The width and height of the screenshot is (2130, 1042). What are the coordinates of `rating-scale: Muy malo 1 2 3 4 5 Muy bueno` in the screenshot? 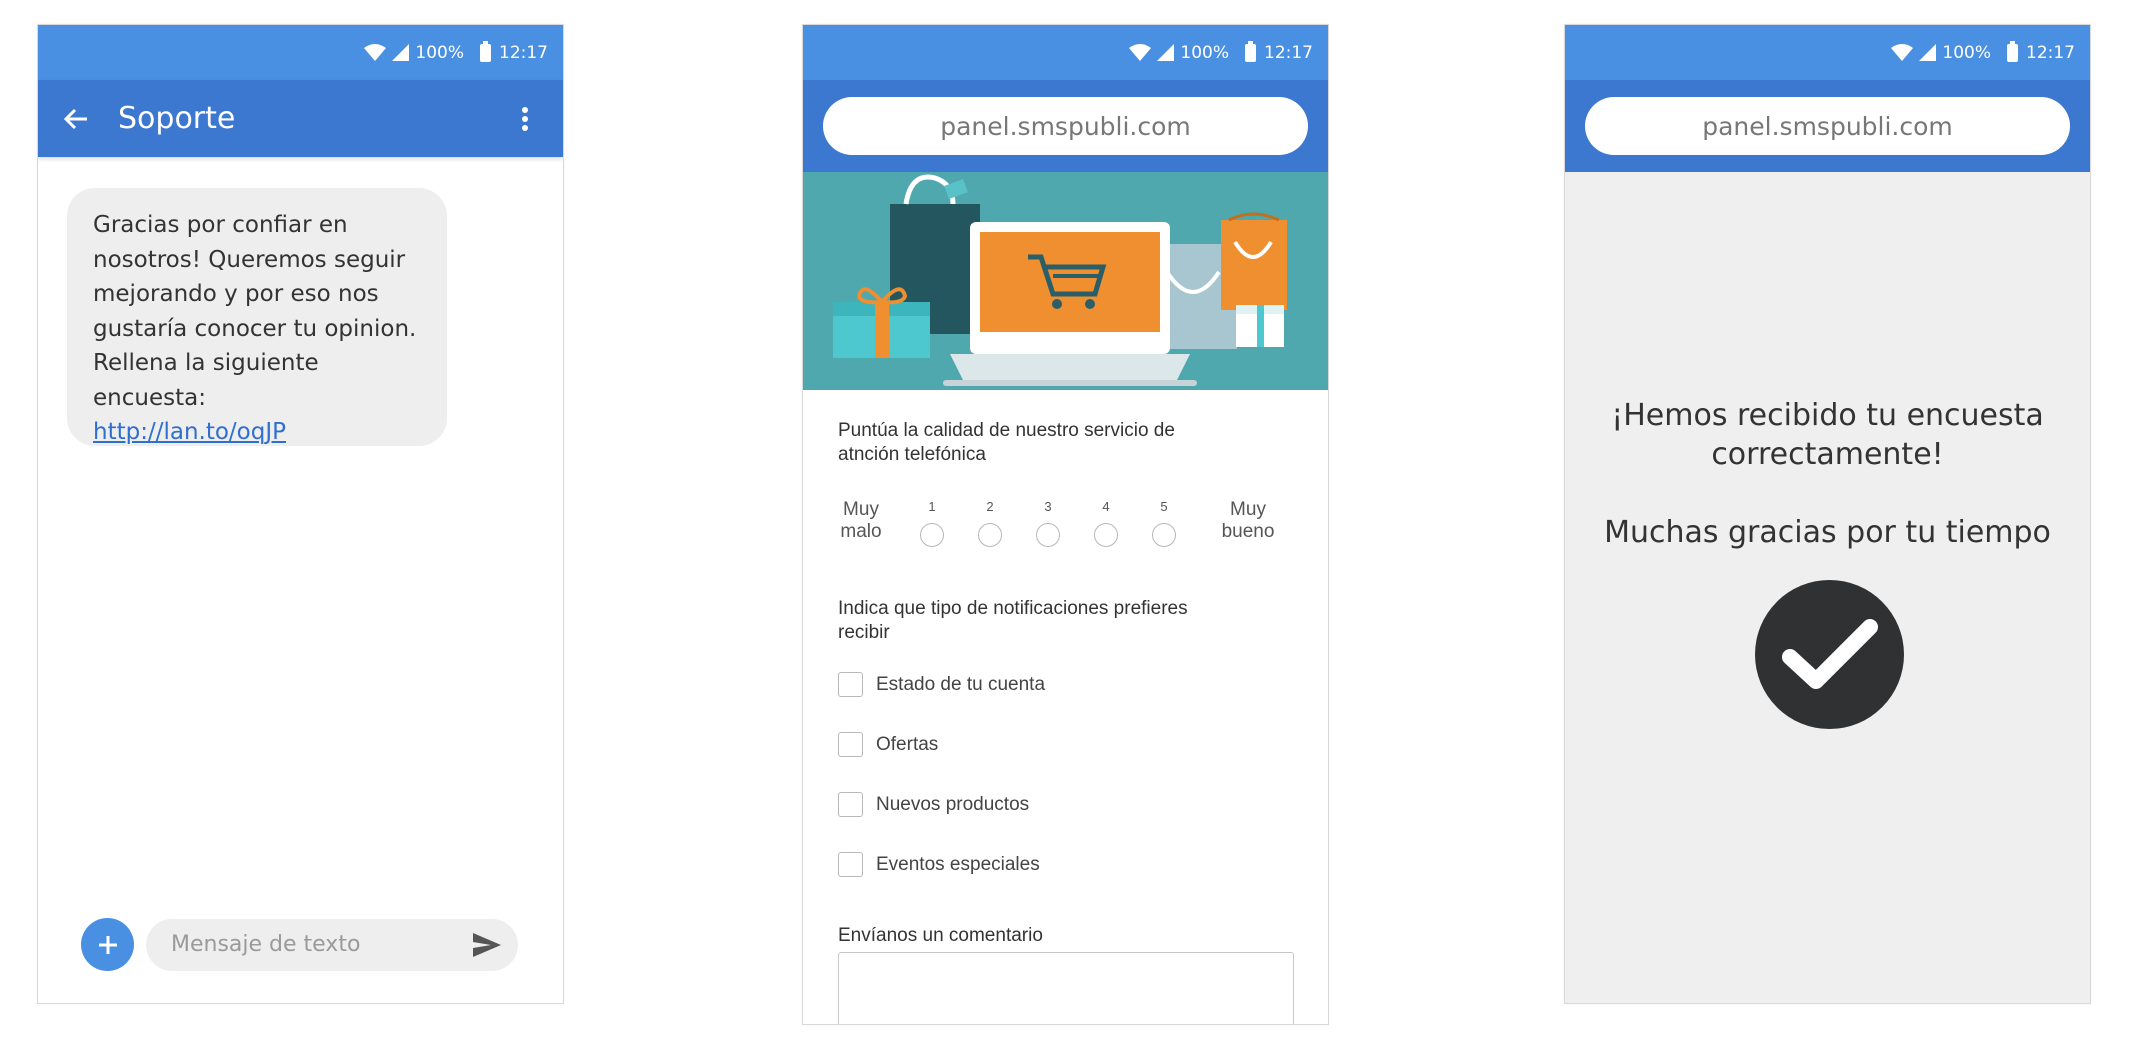 It's located at (1066, 529).